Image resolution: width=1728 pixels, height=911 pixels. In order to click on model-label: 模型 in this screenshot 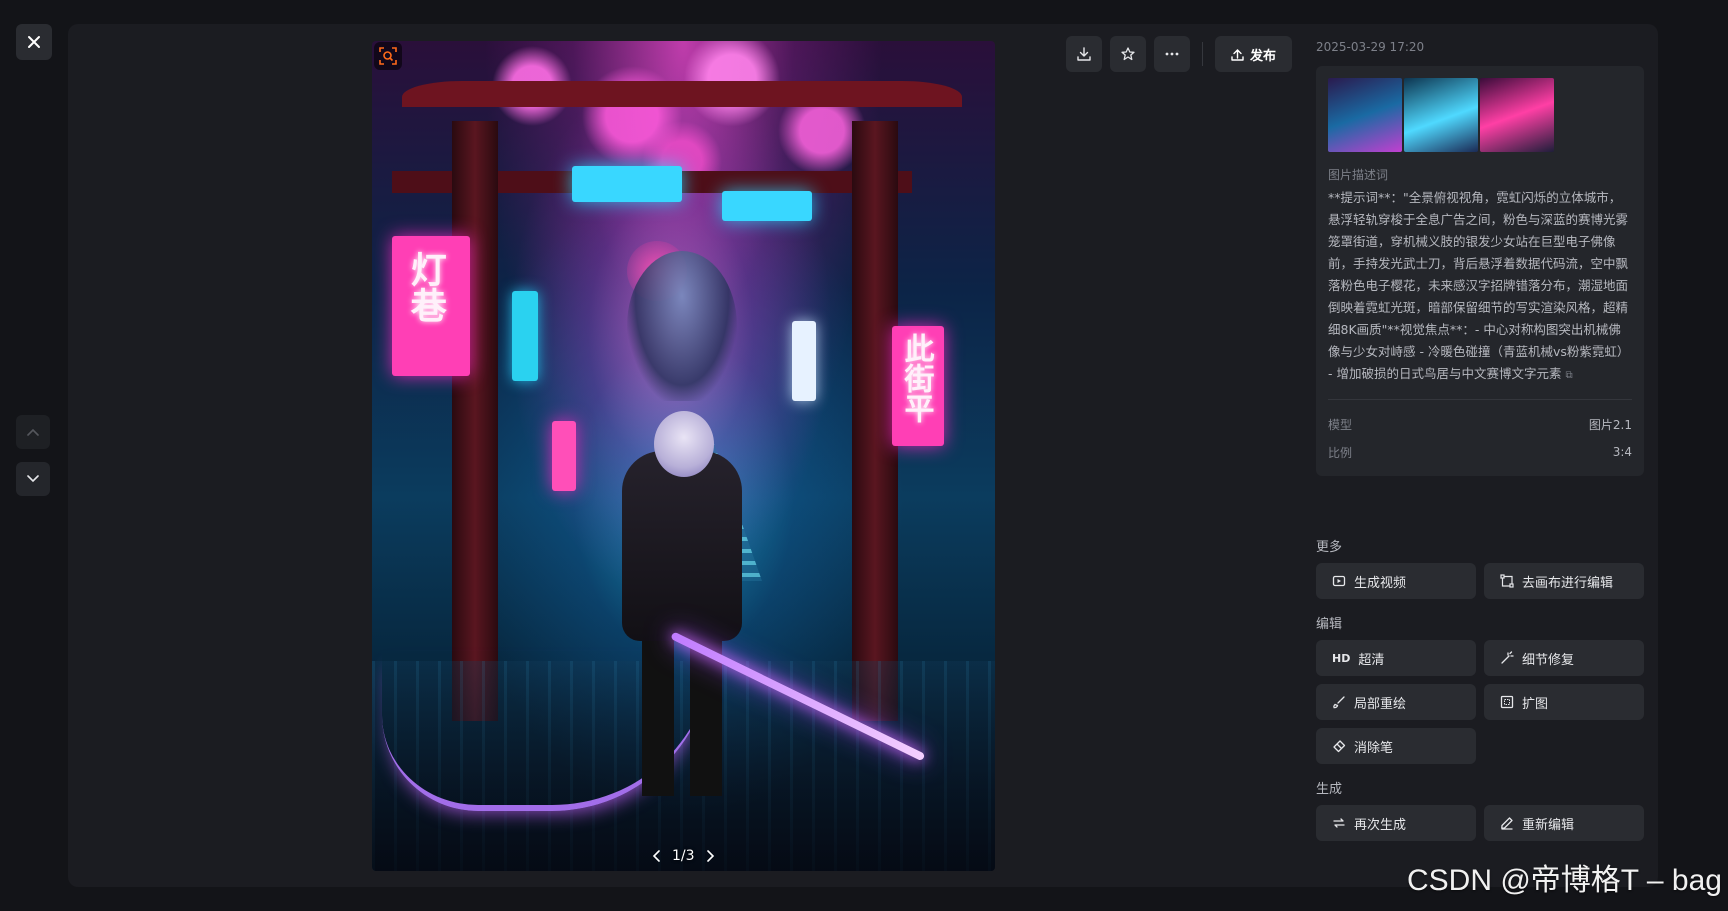, I will do `click(1340, 424)`.